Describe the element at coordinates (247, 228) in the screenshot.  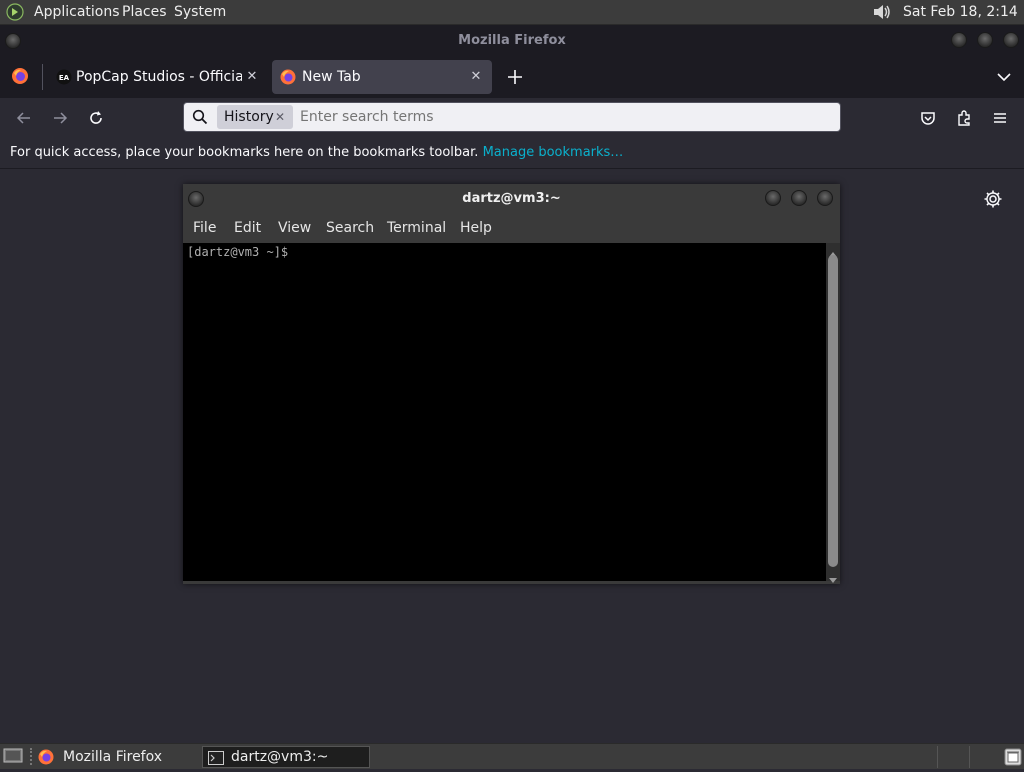
I see `terminal-menu-edit: Edit` at that location.